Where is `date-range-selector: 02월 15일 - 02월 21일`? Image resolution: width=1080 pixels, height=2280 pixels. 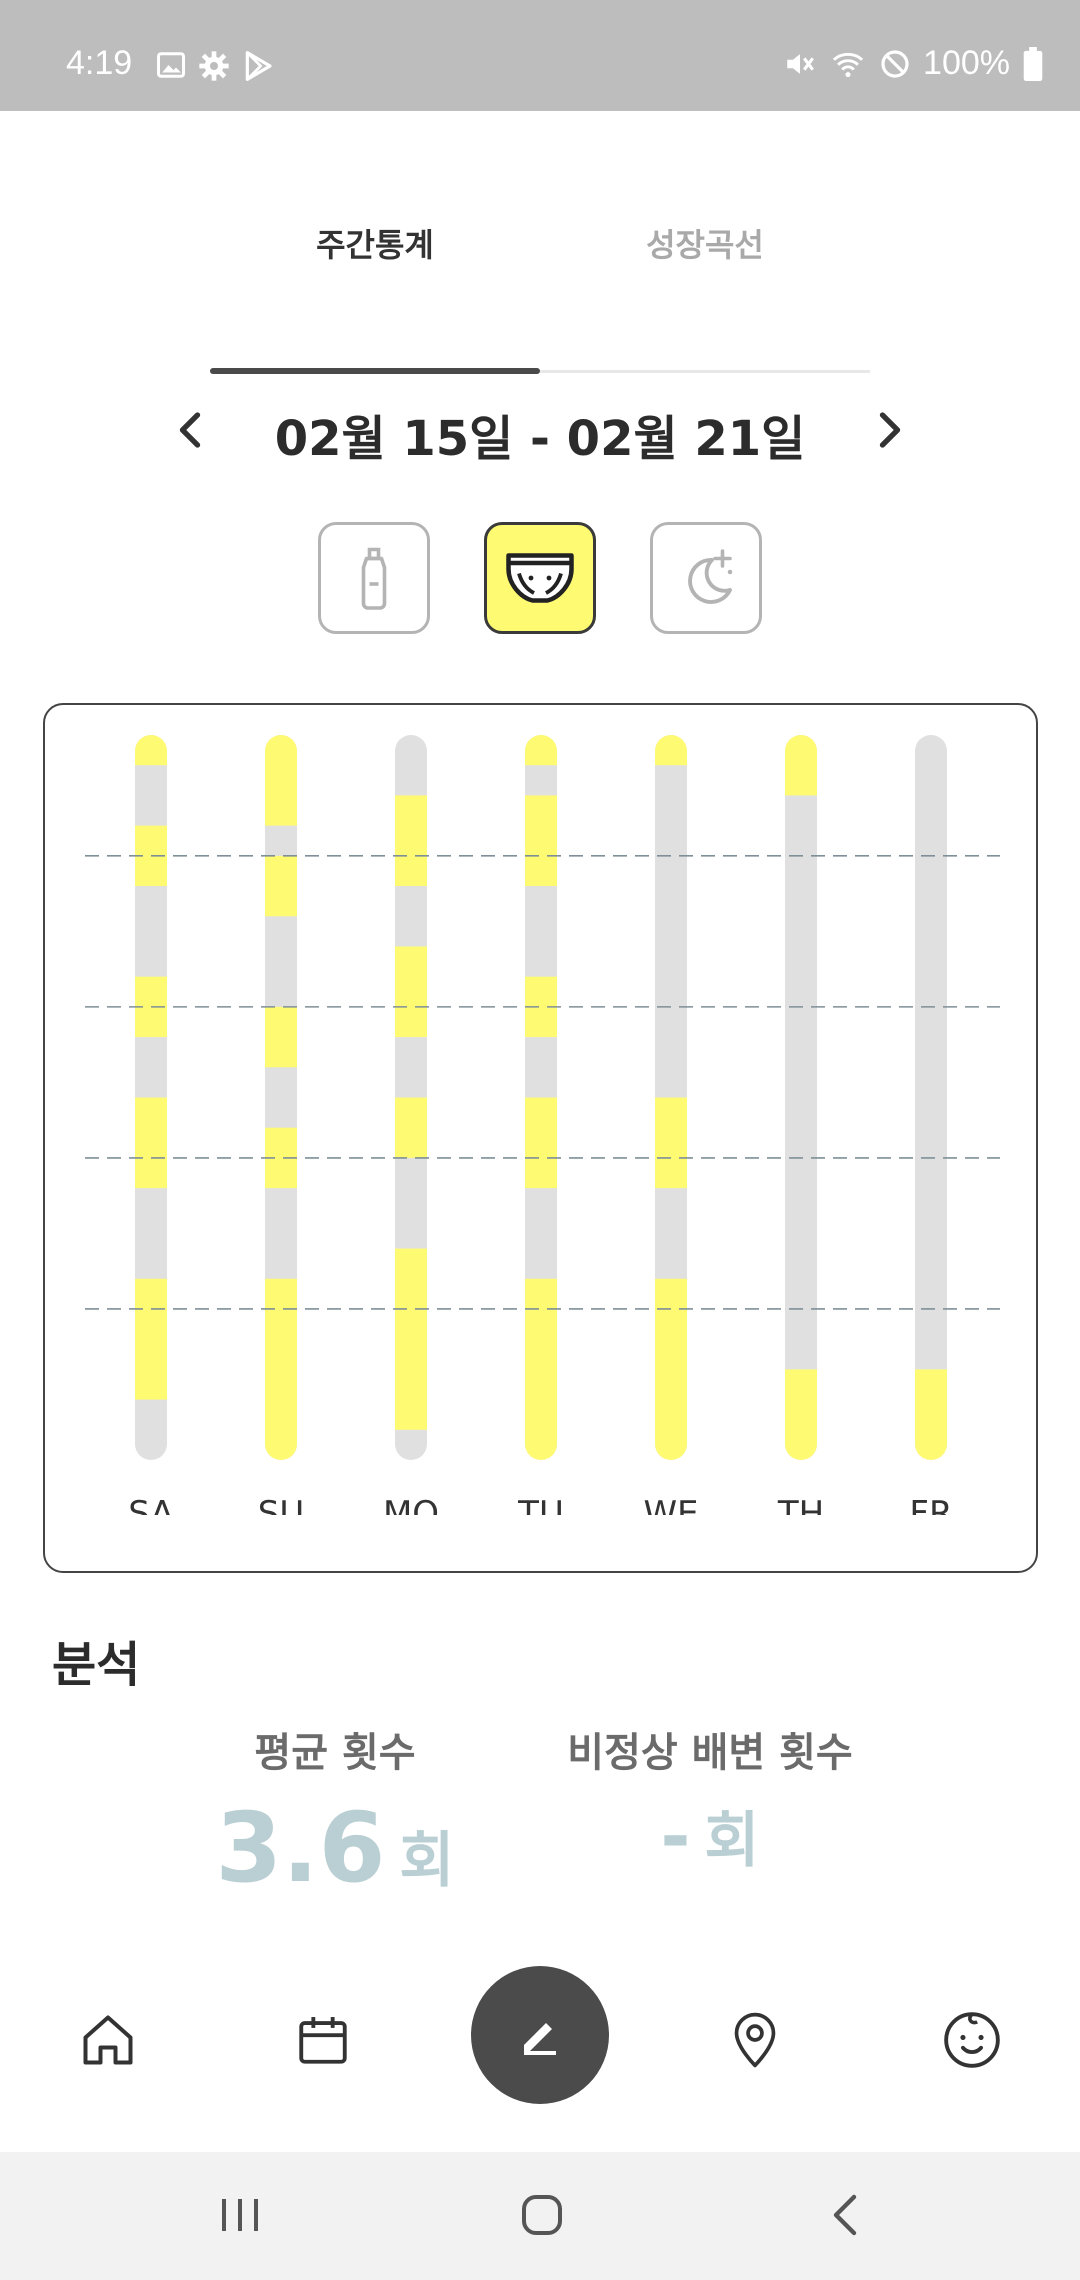
date-range-selector: 02월 15일 - 02월 21일 is located at coordinates (540, 431).